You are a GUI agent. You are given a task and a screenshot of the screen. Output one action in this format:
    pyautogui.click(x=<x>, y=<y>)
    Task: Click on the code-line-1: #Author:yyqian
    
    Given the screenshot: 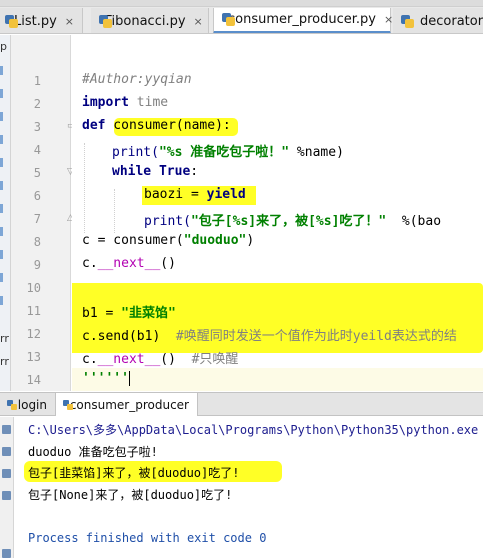 What is the action you would take?
    pyautogui.click(x=137, y=79)
    